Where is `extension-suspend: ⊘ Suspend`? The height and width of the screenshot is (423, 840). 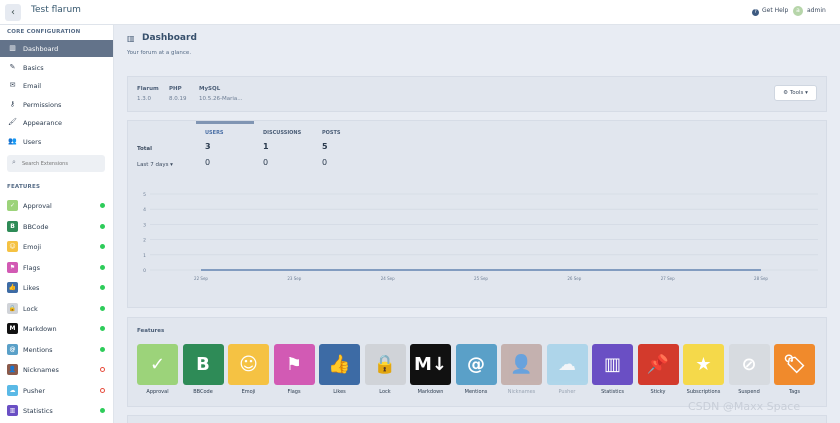
extension-suspend: ⊘ Suspend is located at coordinates (750, 369).